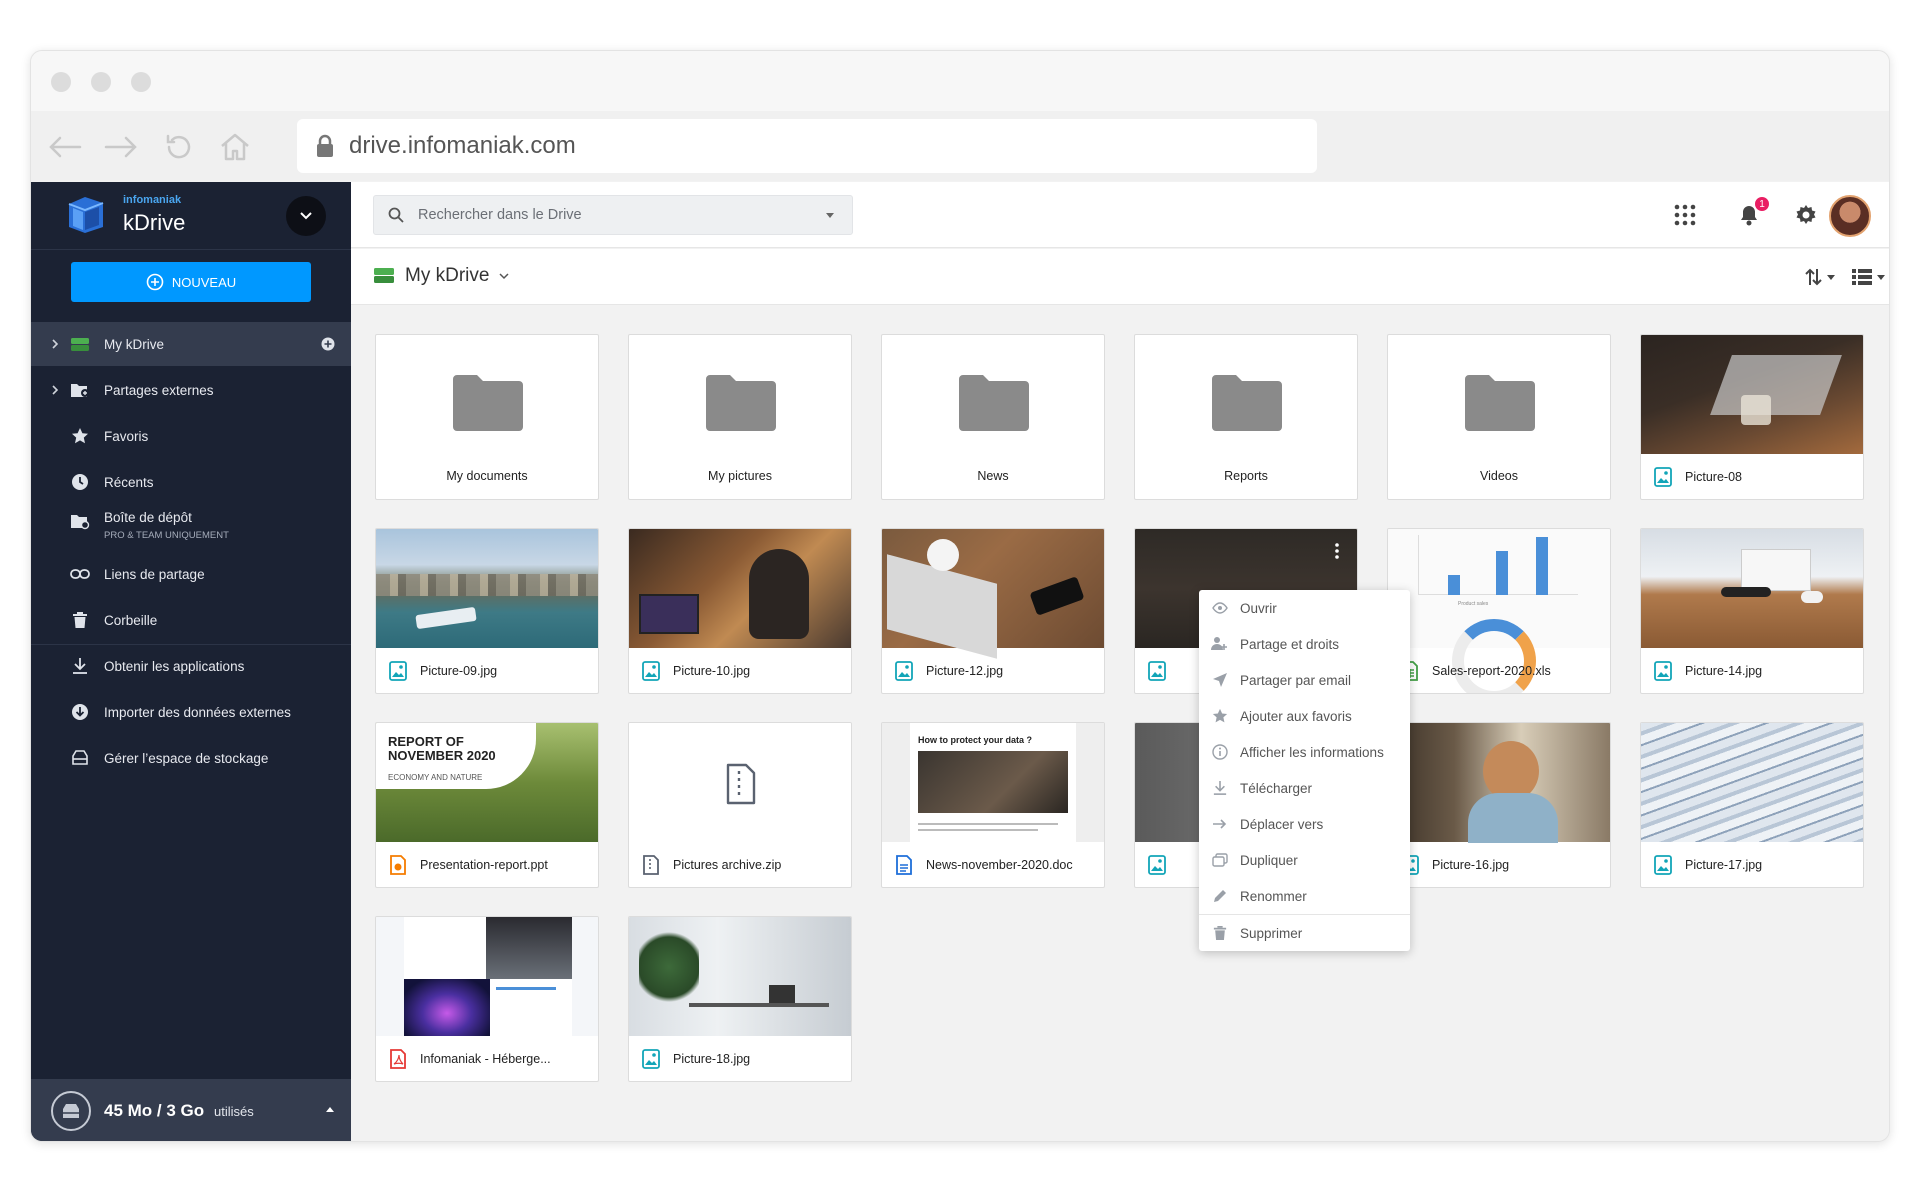  What do you see at coordinates (1290, 644) in the screenshot?
I see `menu-item-label: Partage et droits` at bounding box center [1290, 644].